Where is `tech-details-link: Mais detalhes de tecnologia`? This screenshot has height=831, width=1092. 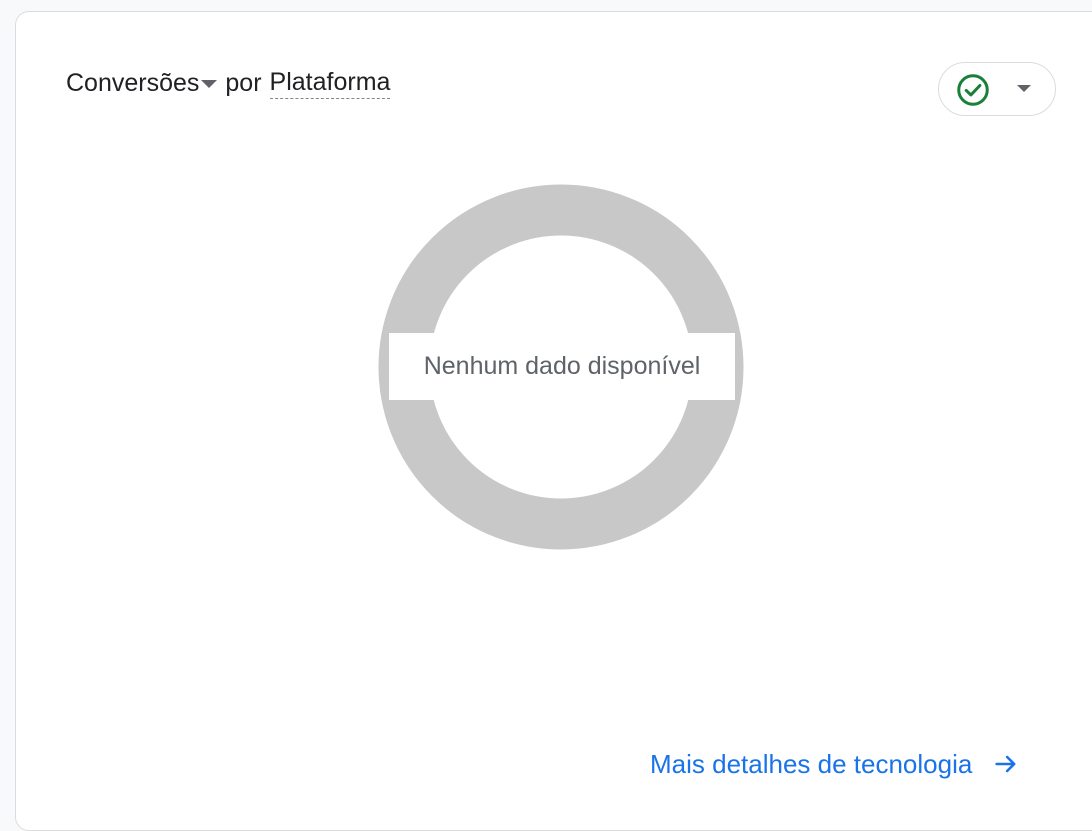
tech-details-link: Mais detalhes de tecnologia is located at coordinates (835, 764).